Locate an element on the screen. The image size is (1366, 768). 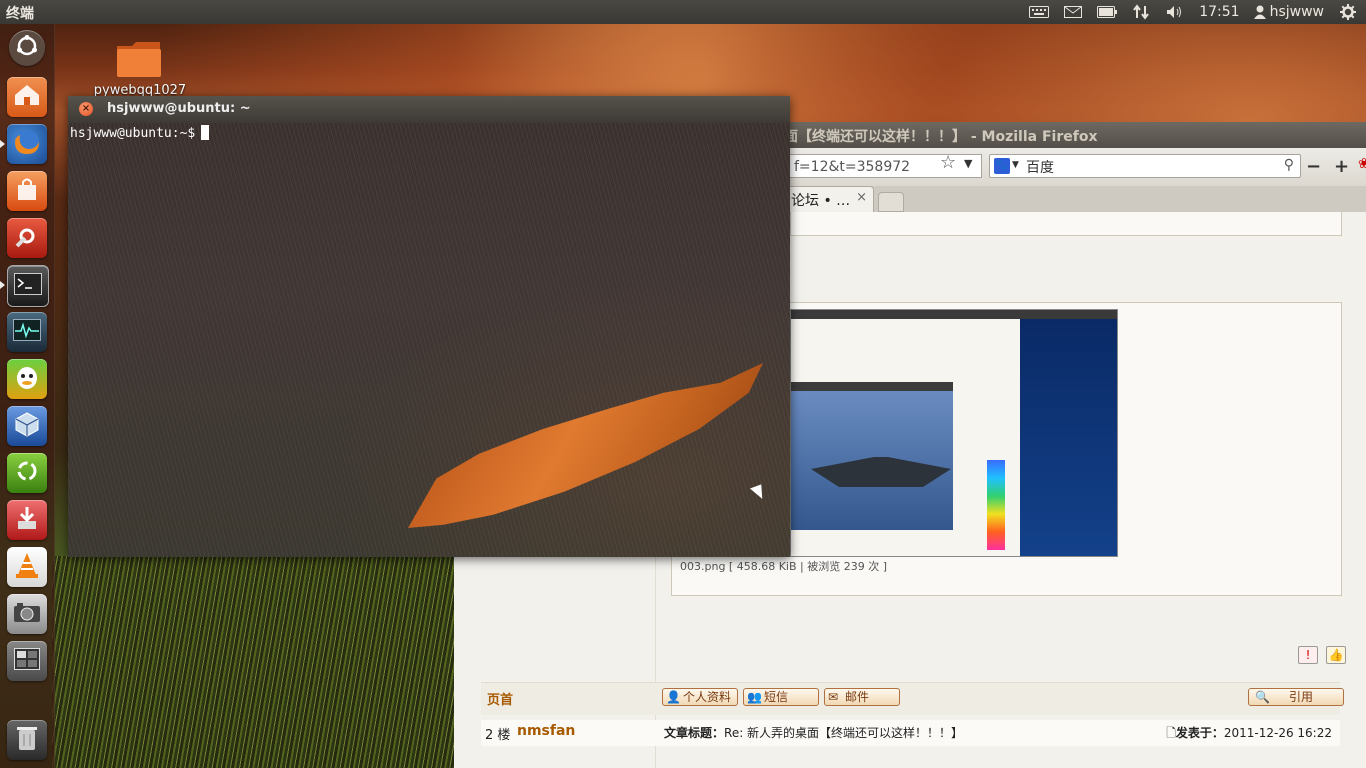
user-icon is located at coordinates (1259, 12).